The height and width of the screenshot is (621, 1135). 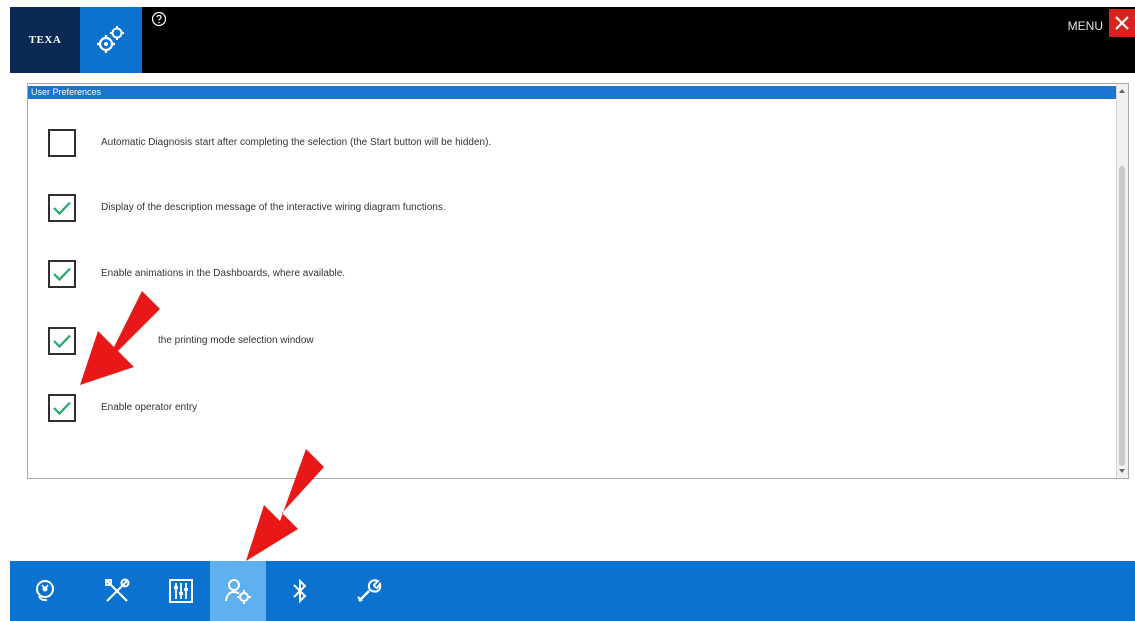 I want to click on help-button, so click(x=159, y=19).